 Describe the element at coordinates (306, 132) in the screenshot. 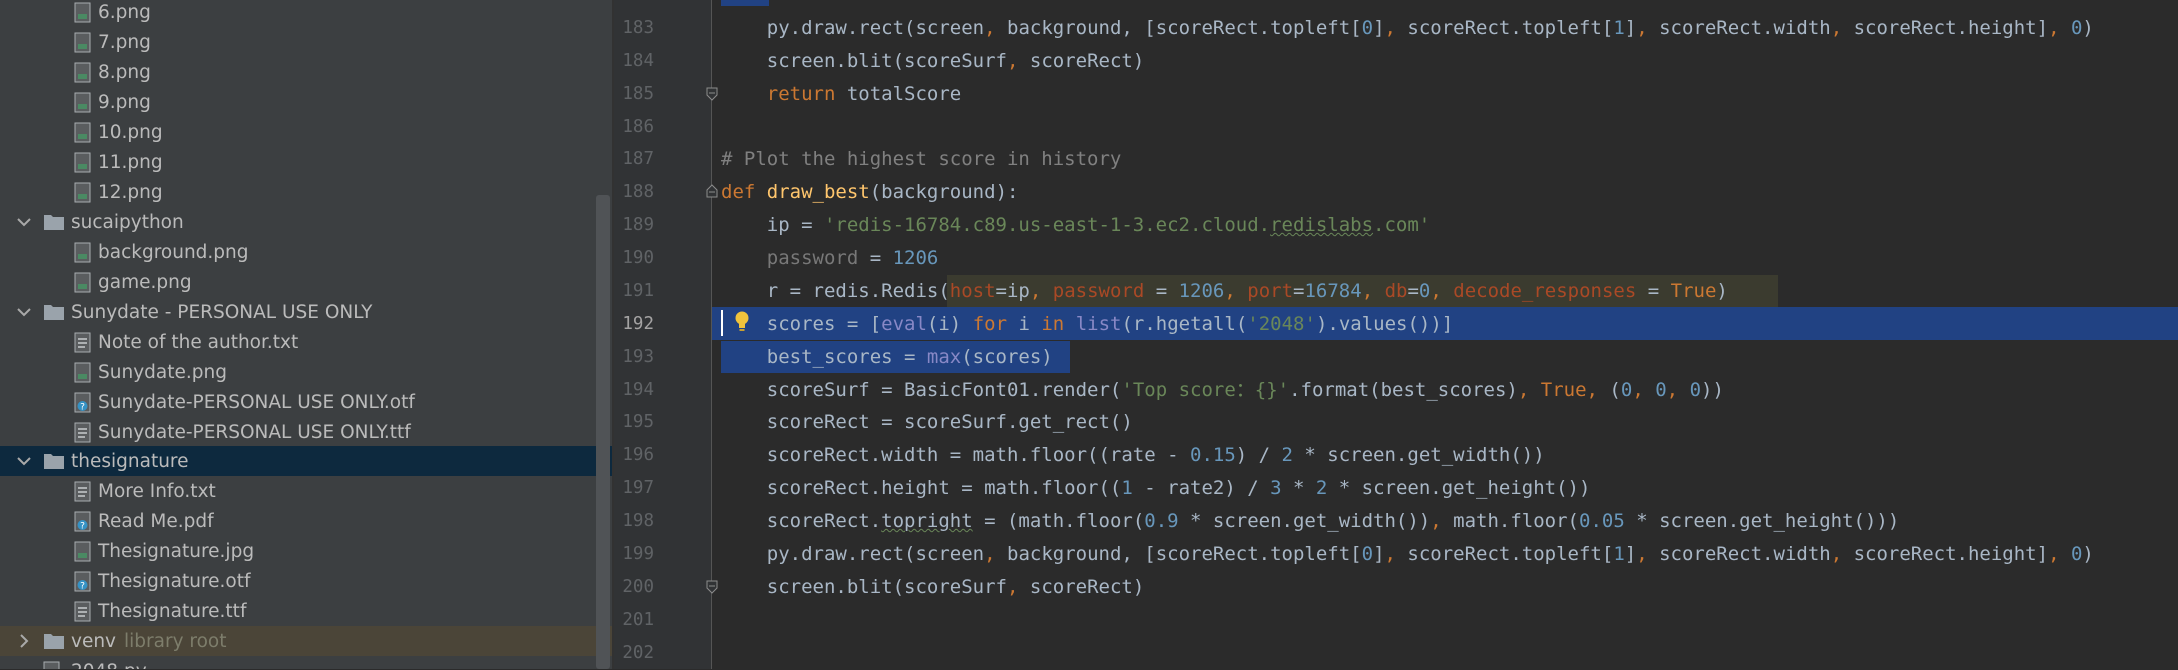

I see `tree-item-file: 10.png` at that location.